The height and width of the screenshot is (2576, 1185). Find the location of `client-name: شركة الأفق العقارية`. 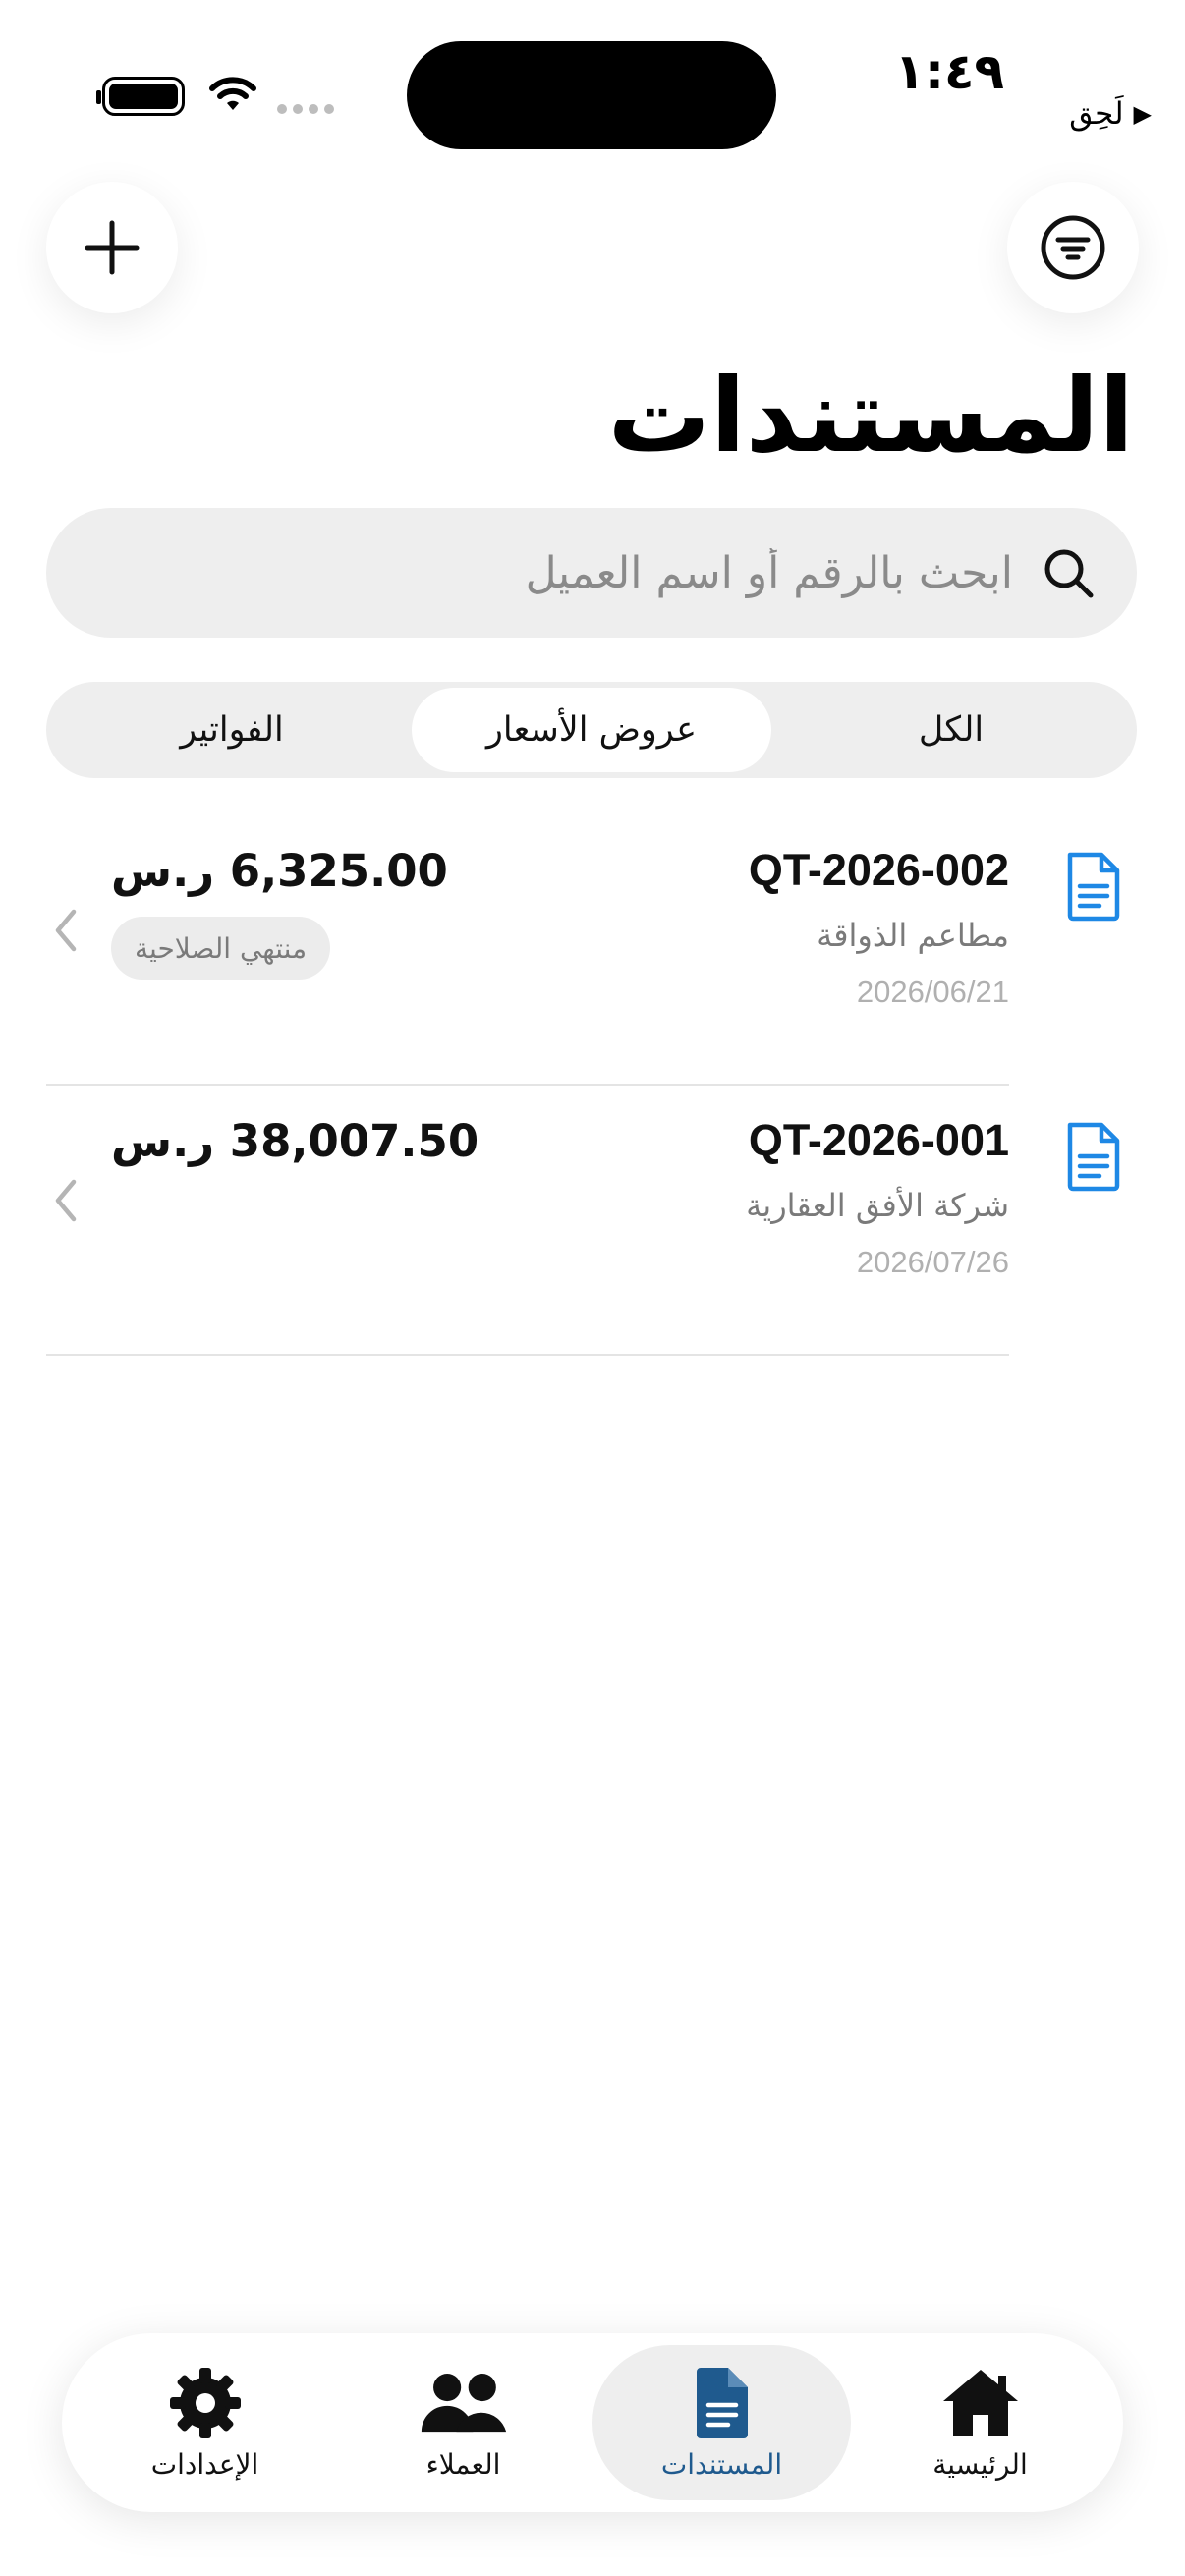

client-name: شركة الأفق العقارية is located at coordinates (878, 1205).